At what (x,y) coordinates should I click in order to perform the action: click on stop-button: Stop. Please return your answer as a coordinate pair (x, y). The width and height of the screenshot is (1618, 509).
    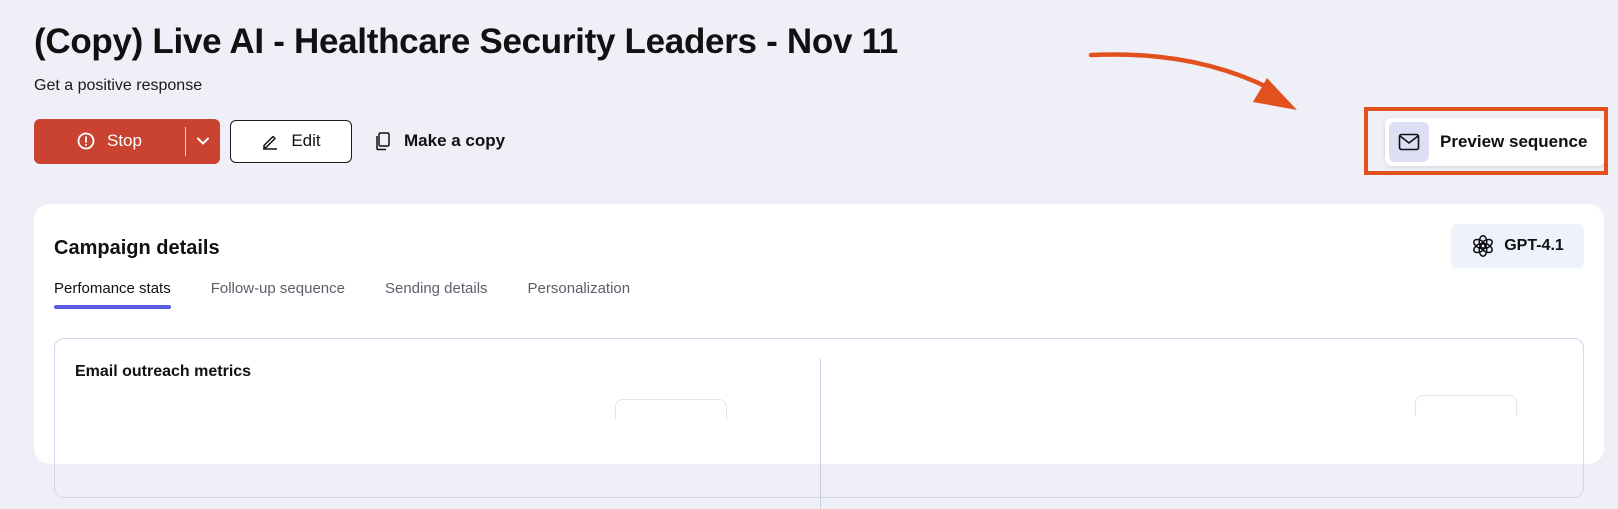
    Looking at the image, I should click on (109, 141).